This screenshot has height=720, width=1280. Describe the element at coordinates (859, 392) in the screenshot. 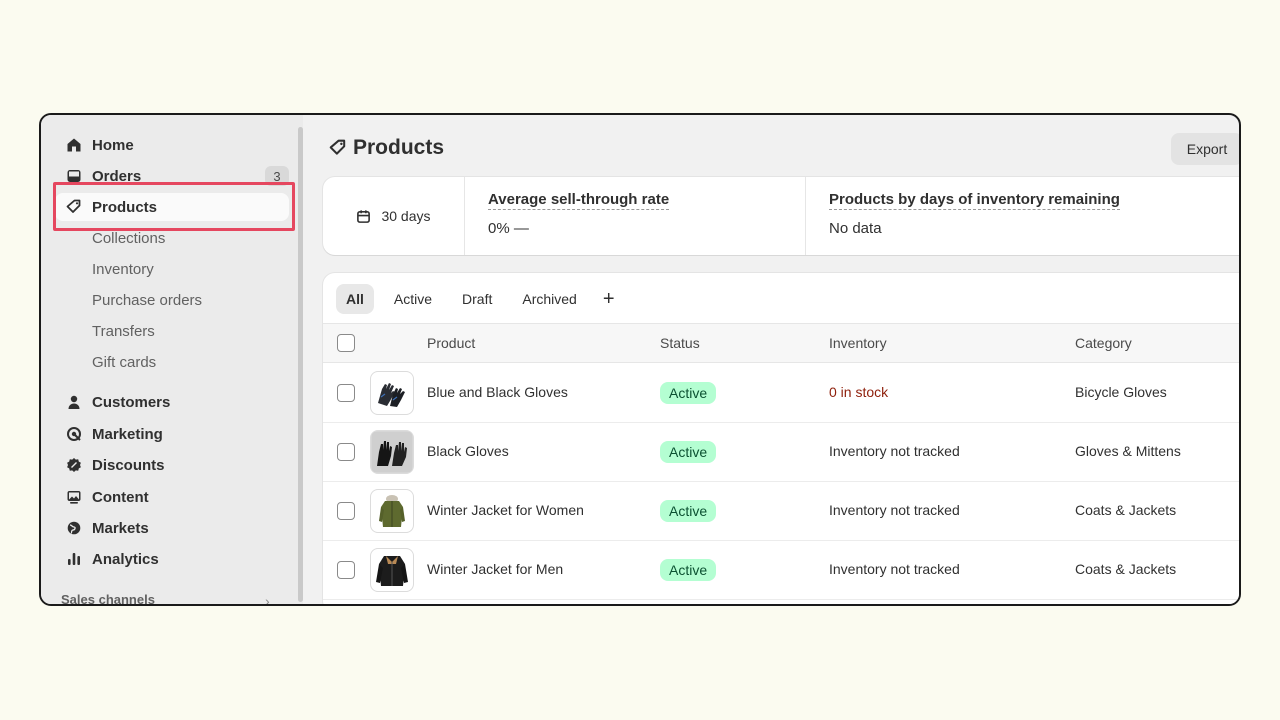

I see `inventory-value: 0 in stock` at that location.